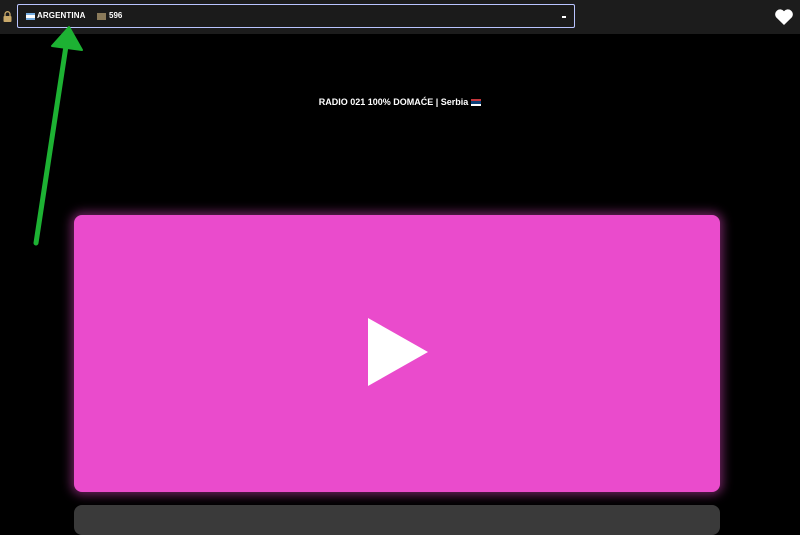 This screenshot has width=800, height=535. What do you see at coordinates (784, 17) in the screenshot?
I see `heart-icon` at bounding box center [784, 17].